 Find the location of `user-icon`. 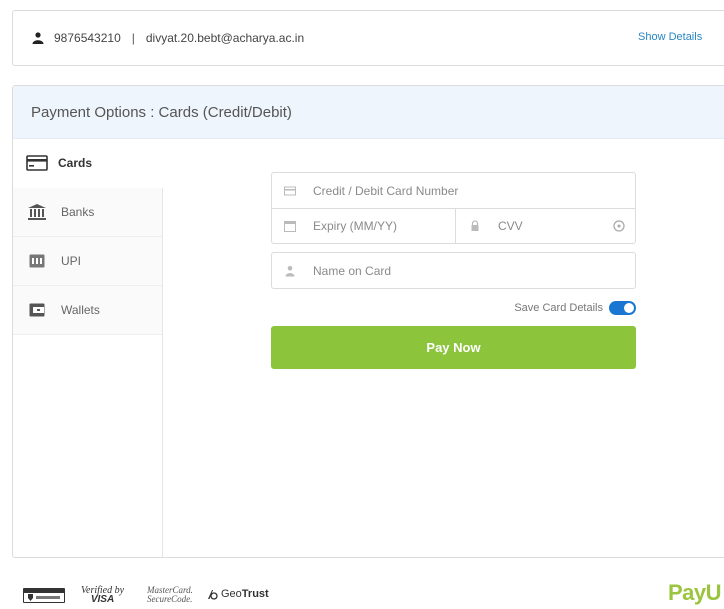

user-icon is located at coordinates (38, 38).